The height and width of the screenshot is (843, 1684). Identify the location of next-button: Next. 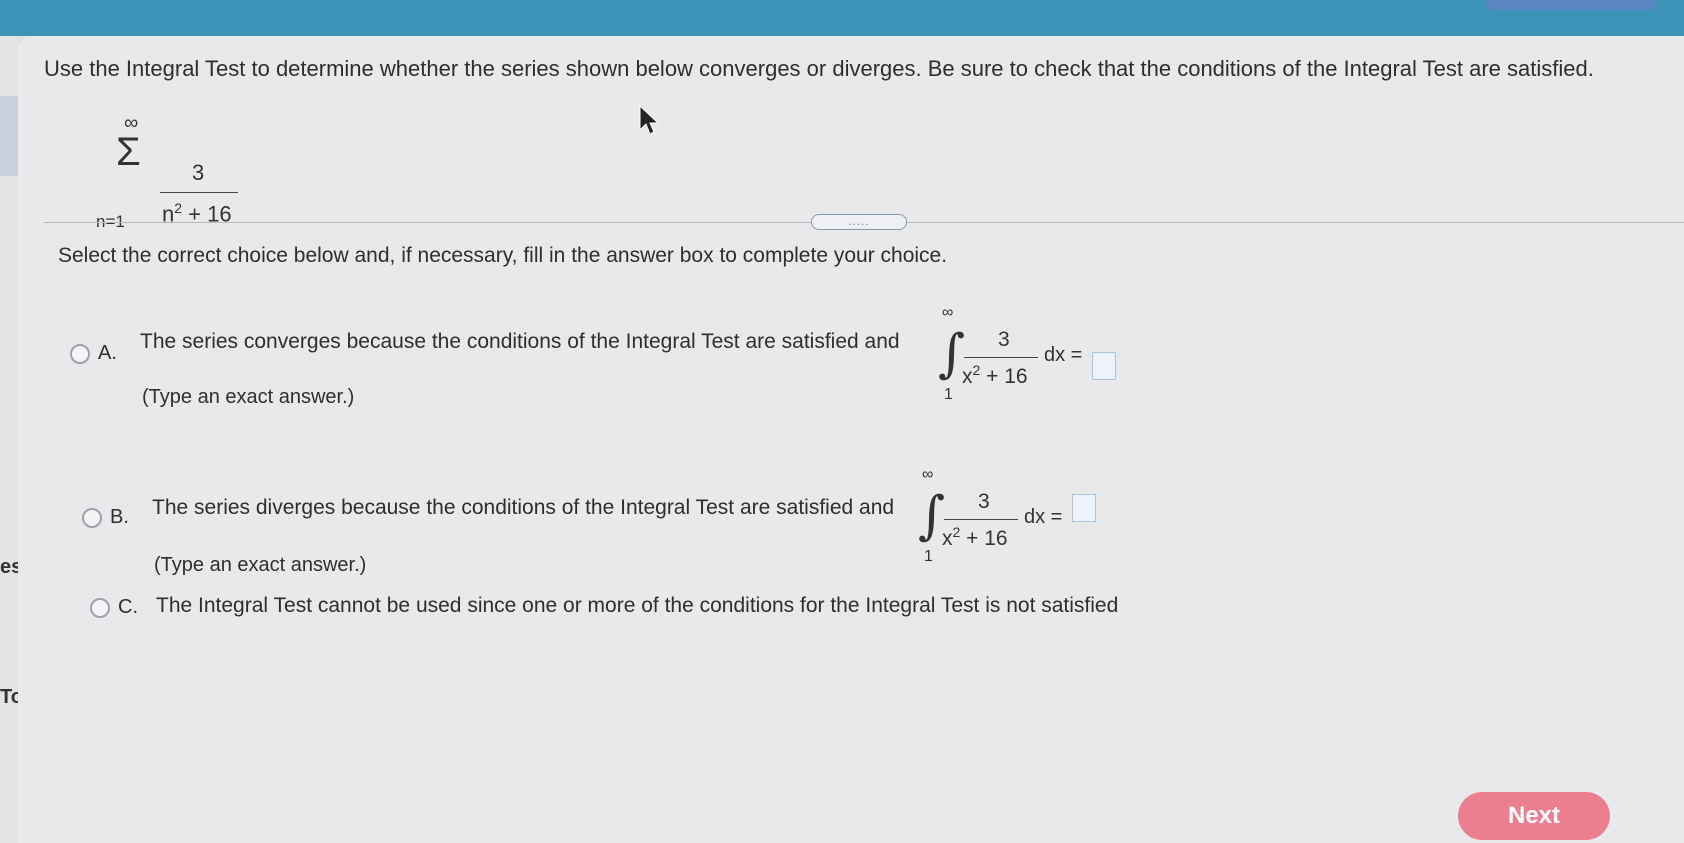
(1534, 816).